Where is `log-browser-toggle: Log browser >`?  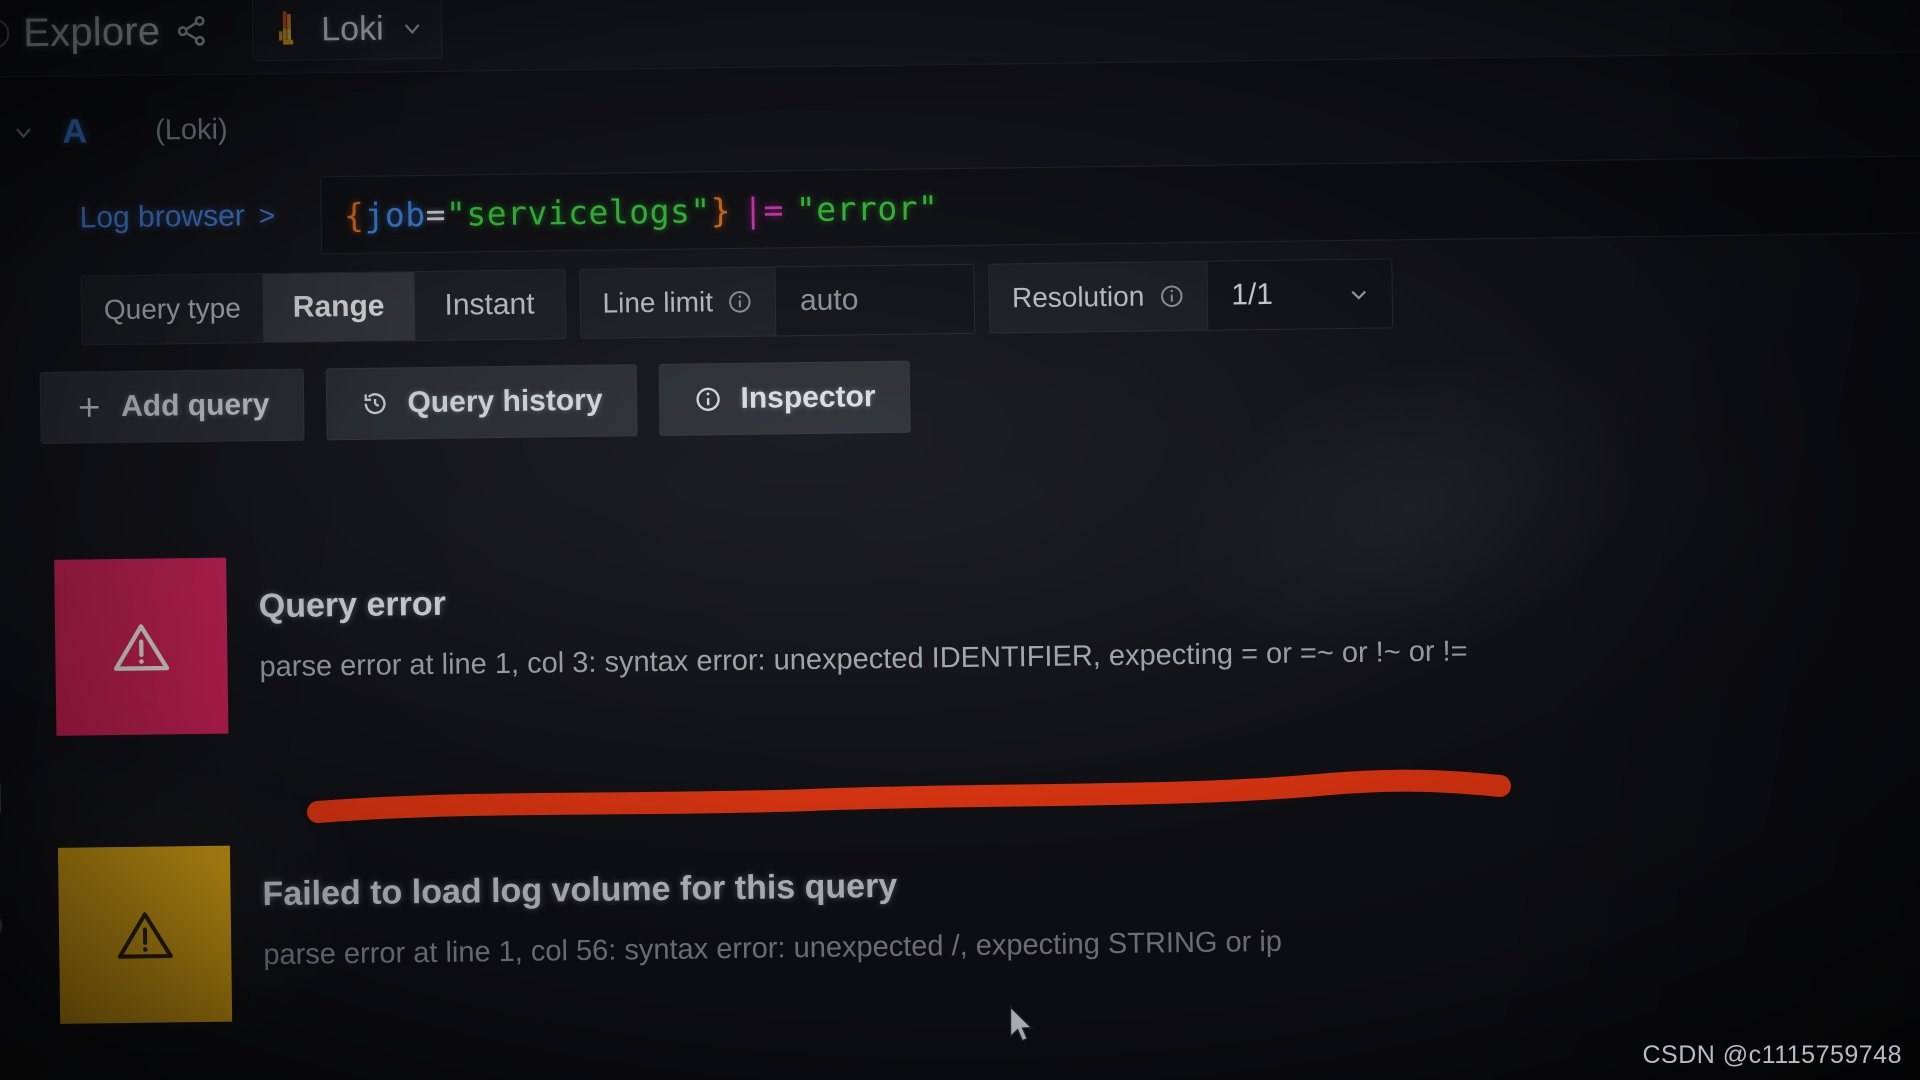
log-browser-toggle: Log browser > is located at coordinates (177, 217).